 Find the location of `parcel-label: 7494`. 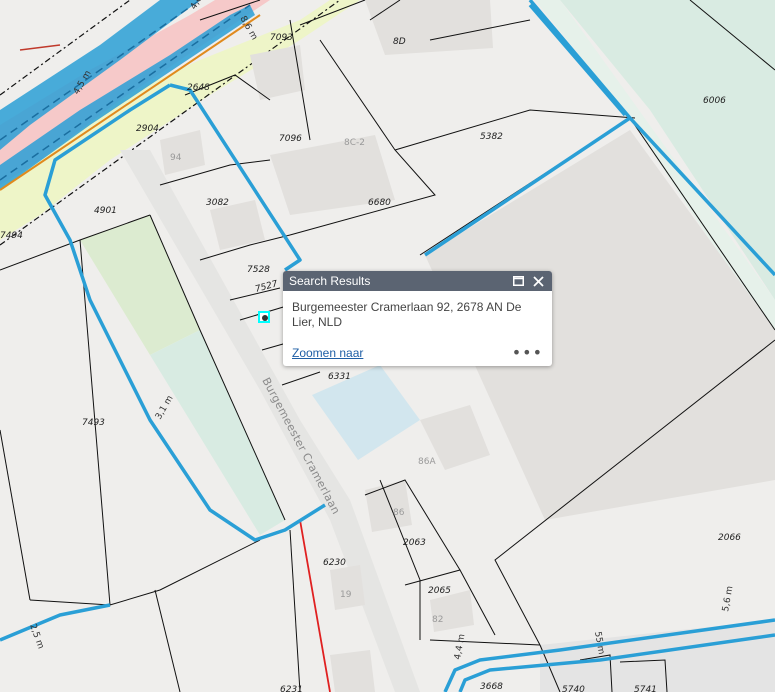

parcel-label: 7494 is located at coordinates (11, 236).